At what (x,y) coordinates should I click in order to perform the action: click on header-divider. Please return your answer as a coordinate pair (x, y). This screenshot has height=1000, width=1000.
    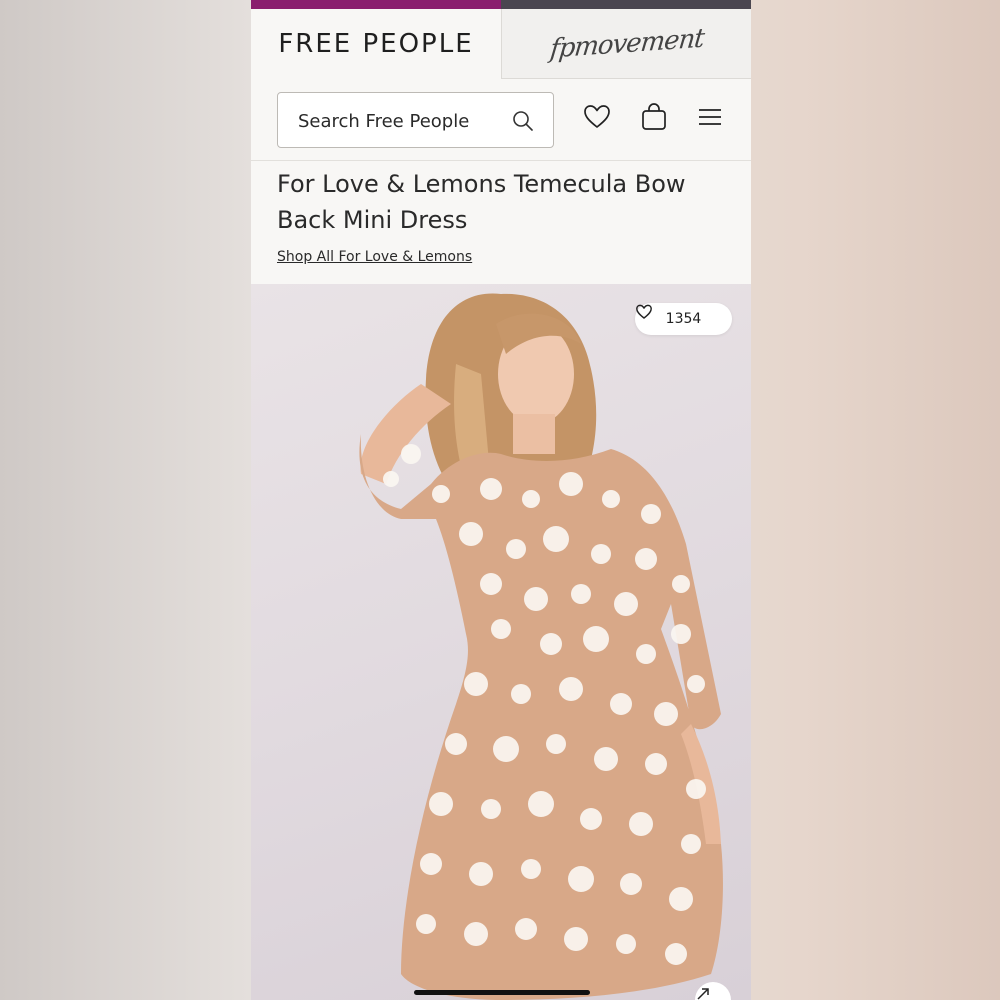
    Looking at the image, I should click on (501, 160).